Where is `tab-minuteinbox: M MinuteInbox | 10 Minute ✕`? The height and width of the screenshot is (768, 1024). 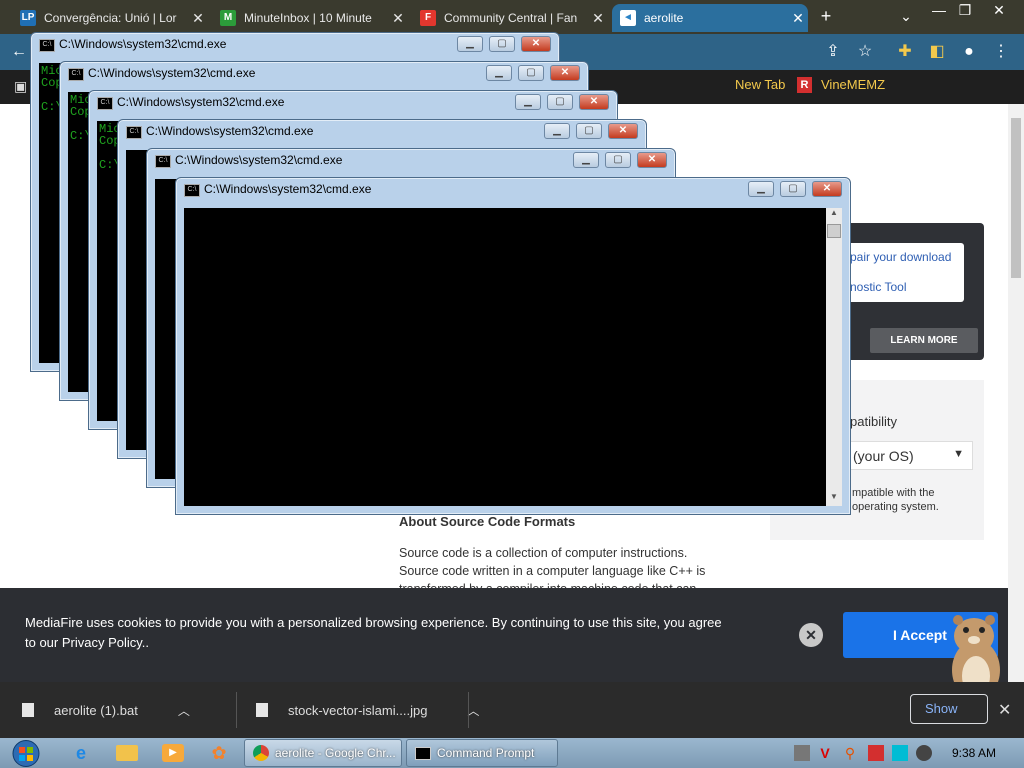 tab-minuteinbox: M MinuteInbox | 10 Minute ✕ is located at coordinates (310, 18).